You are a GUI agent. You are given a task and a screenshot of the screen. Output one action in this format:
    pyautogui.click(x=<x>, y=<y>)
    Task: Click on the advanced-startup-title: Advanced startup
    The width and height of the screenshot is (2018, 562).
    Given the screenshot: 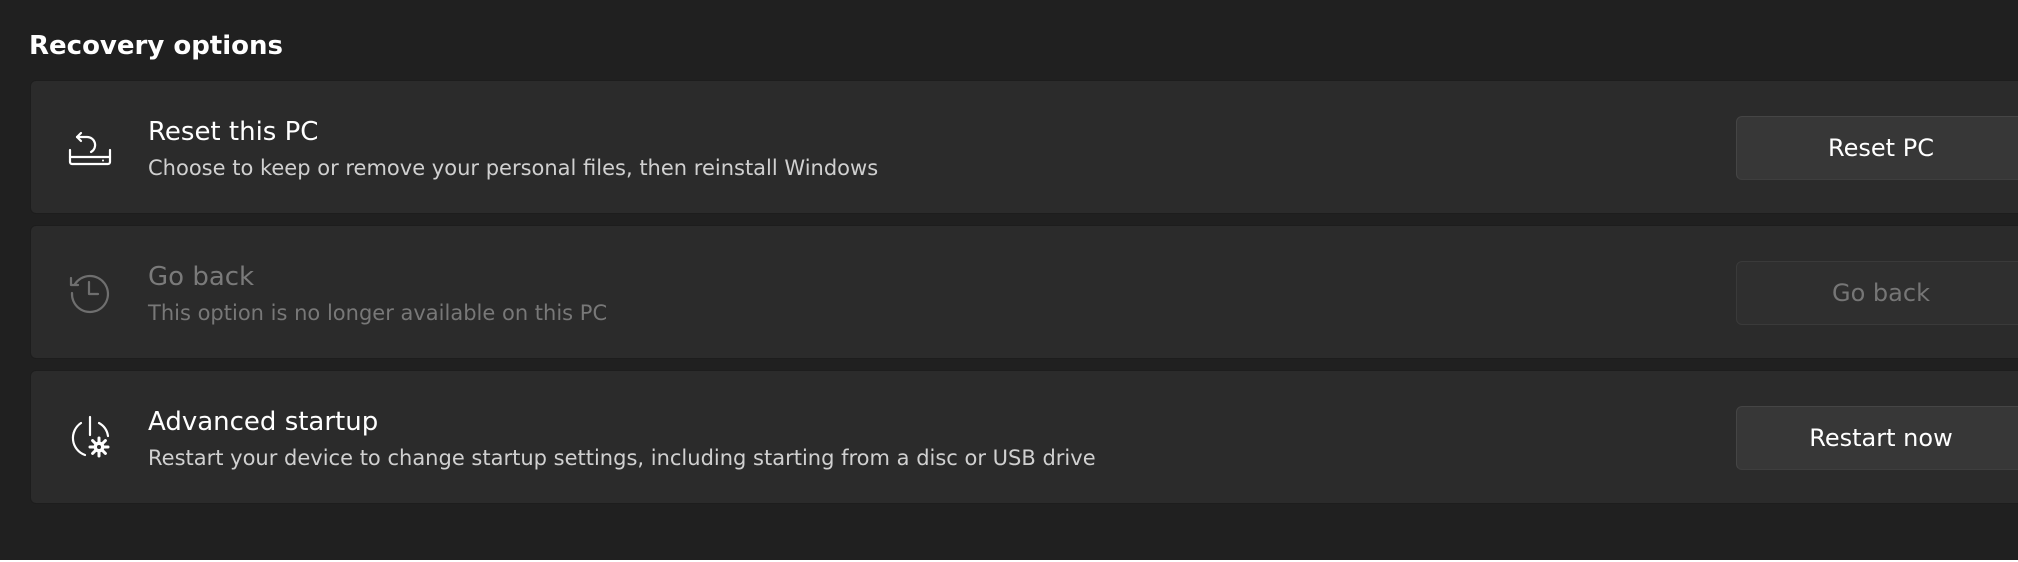 What is the action you would take?
    pyautogui.click(x=263, y=422)
    